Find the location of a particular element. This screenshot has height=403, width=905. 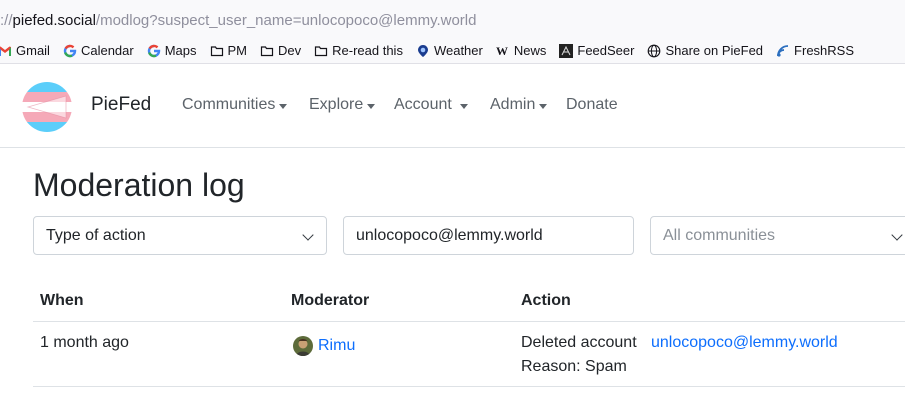

bookmark-label: Share on PieFed is located at coordinates (714, 50).